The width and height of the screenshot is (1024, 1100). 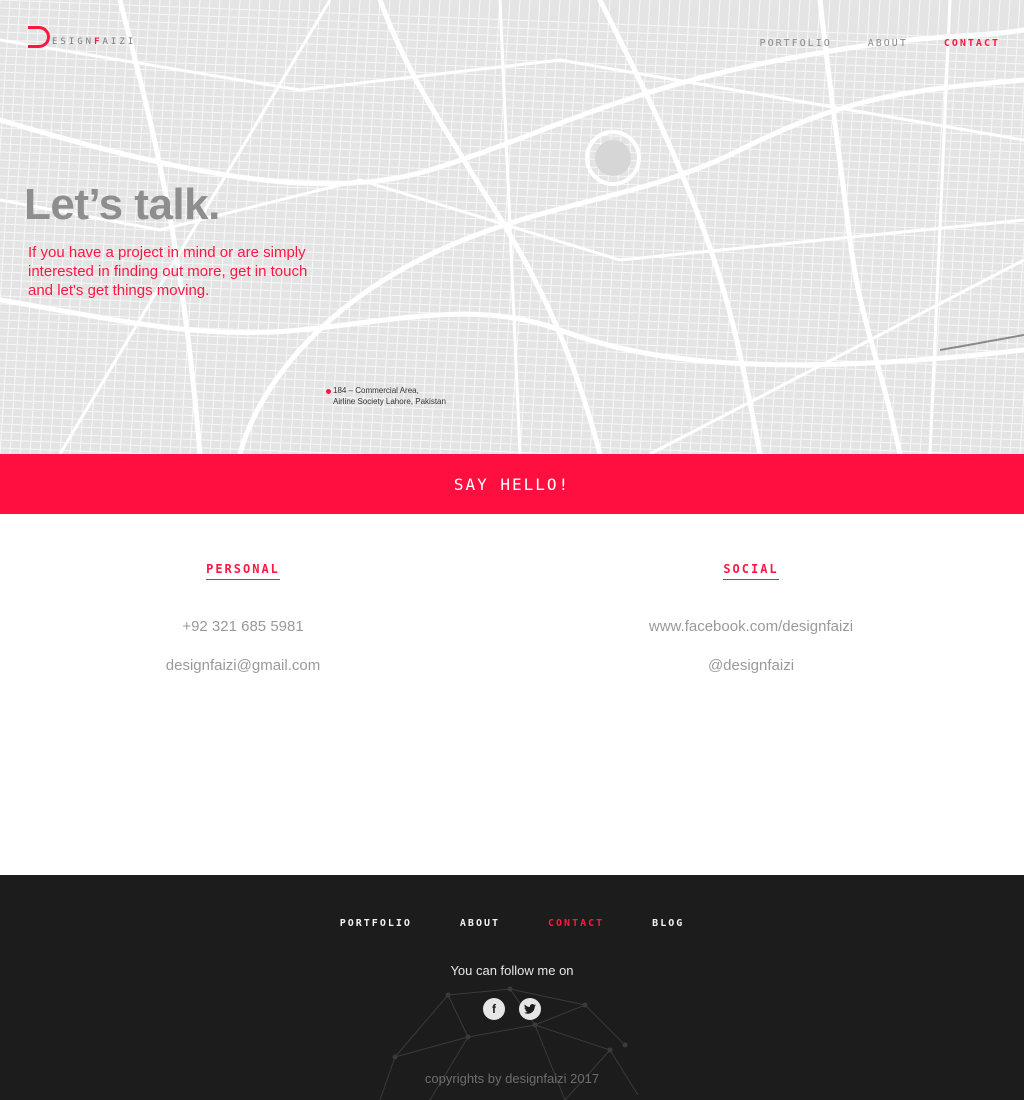 I want to click on follow-text: You can follow me on, so click(x=512, y=970).